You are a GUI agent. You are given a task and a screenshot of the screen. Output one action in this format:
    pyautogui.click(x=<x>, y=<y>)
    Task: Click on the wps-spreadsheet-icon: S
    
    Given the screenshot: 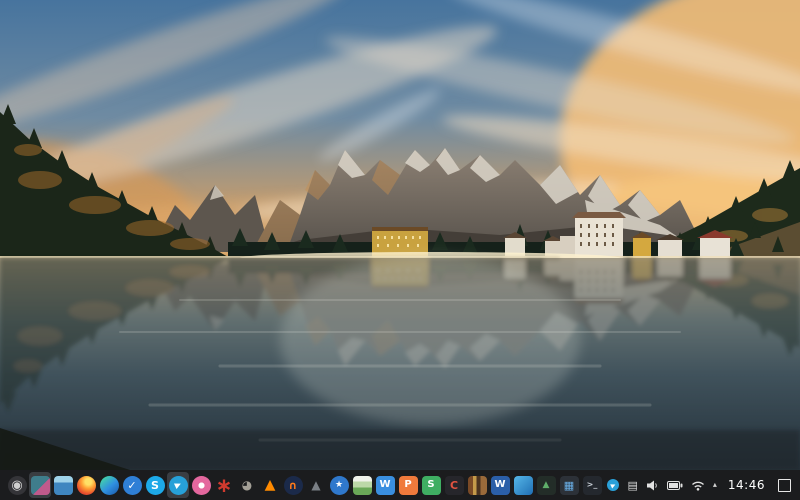 What is the action you would take?
    pyautogui.click(x=431, y=485)
    